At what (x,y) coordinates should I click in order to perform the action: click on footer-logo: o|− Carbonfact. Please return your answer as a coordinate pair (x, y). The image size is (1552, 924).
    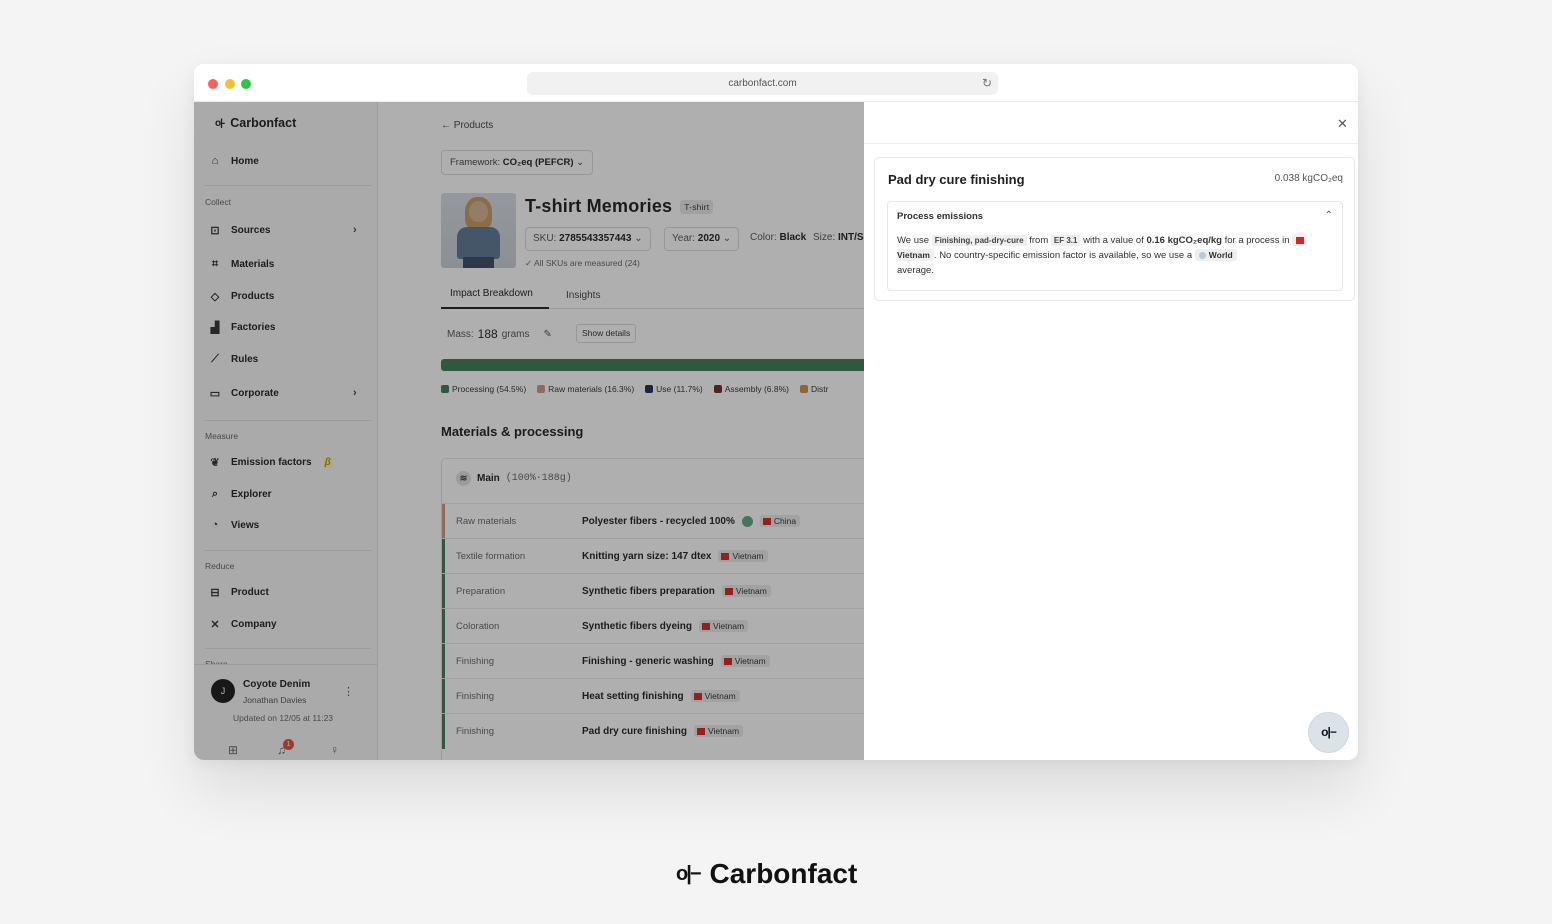
    Looking at the image, I should click on (767, 873).